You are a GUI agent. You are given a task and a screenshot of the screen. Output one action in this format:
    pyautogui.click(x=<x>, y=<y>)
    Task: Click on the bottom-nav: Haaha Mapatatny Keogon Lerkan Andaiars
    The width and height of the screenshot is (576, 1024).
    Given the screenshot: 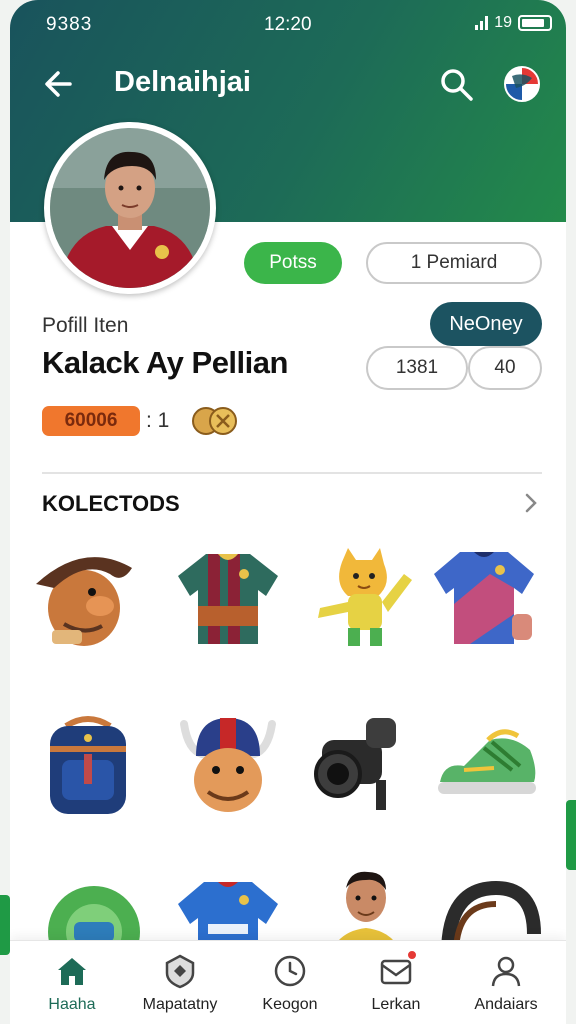 What is the action you would take?
    pyautogui.click(x=288, y=982)
    